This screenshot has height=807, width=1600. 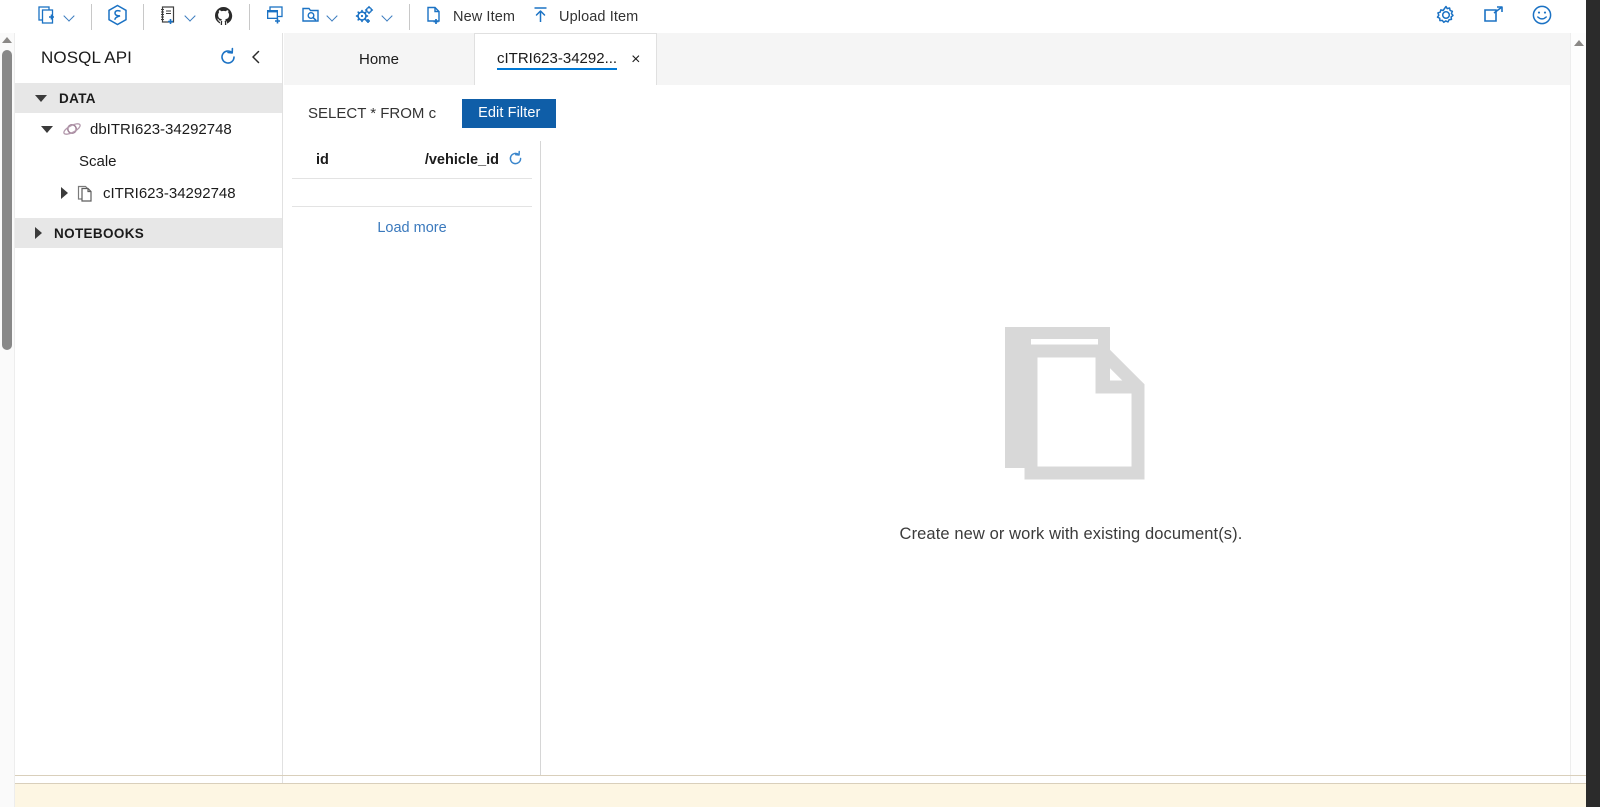 What do you see at coordinates (322, 159) in the screenshot?
I see `column-header-id: id` at bounding box center [322, 159].